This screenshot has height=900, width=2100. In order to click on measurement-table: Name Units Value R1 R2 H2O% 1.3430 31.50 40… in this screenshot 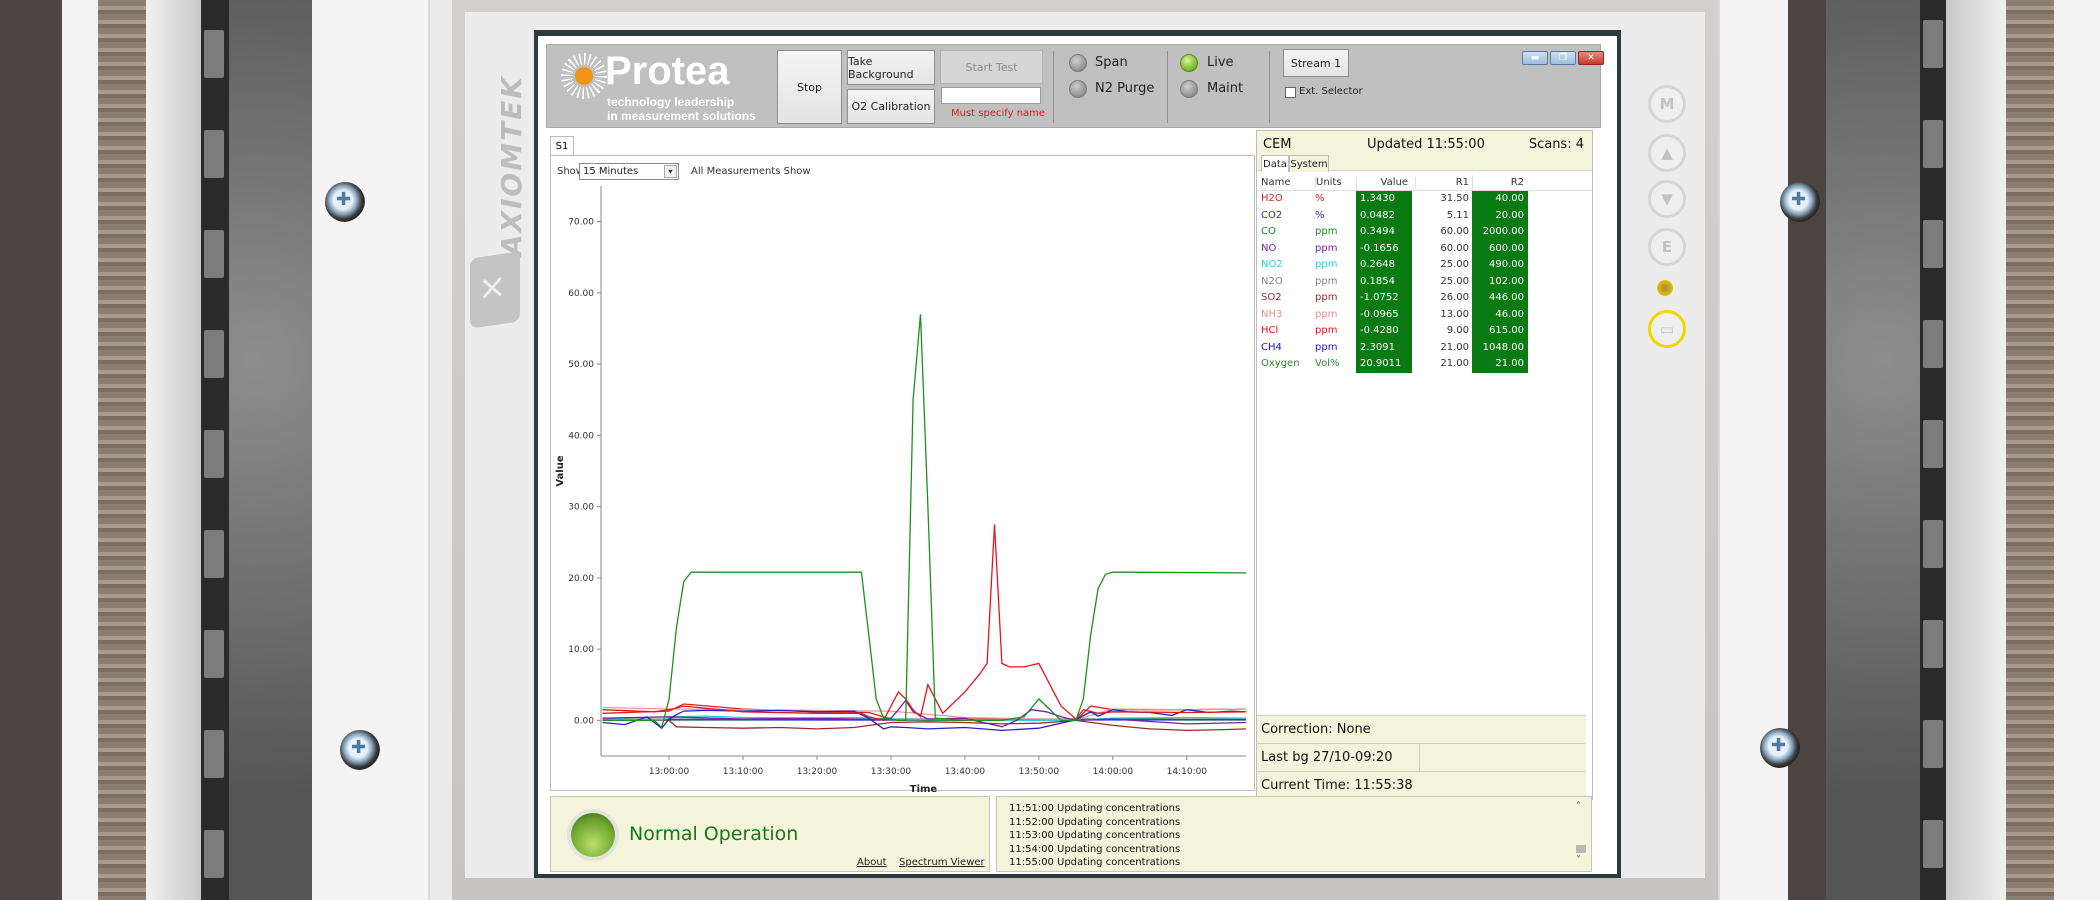, I will do `click(1424, 274)`.